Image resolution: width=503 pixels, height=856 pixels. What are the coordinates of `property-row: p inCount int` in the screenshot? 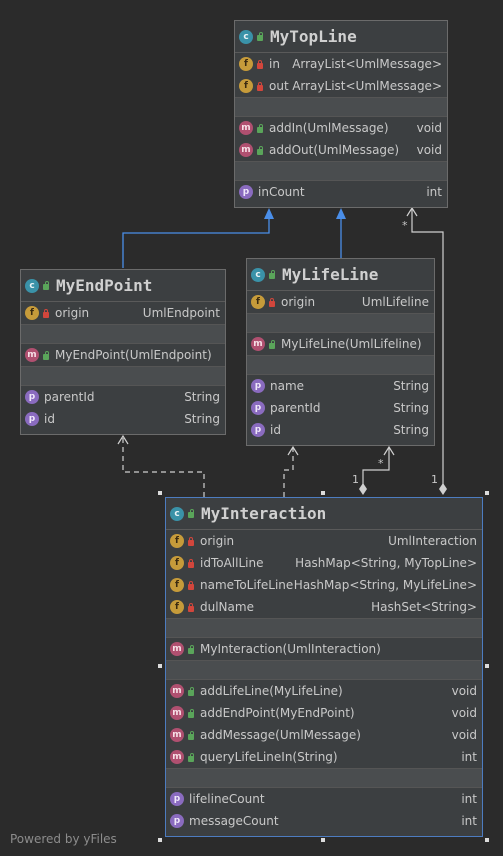 It's located at (341, 192).